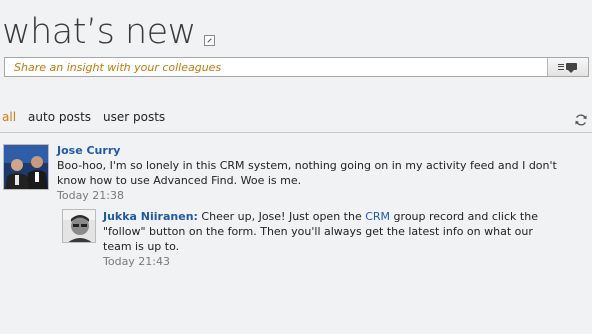  I want to click on reply-timestamp: Today 21:43, so click(137, 261).